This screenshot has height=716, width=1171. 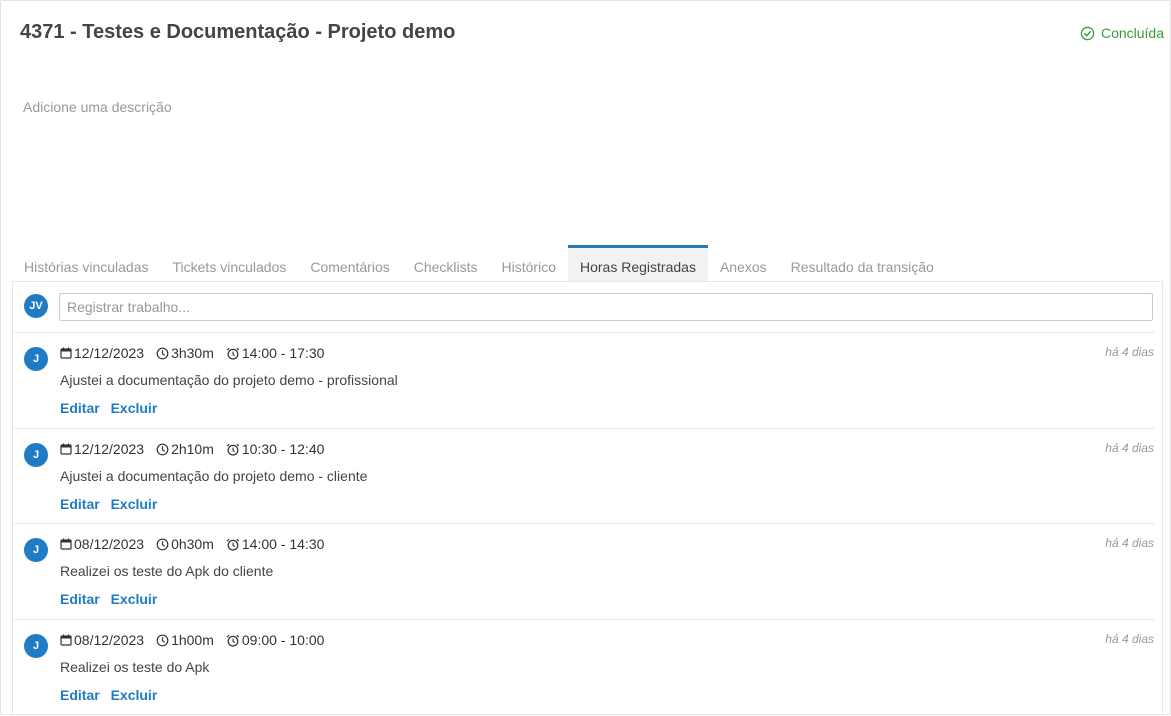 I want to click on status-badge: Concluída, so click(x=1122, y=33).